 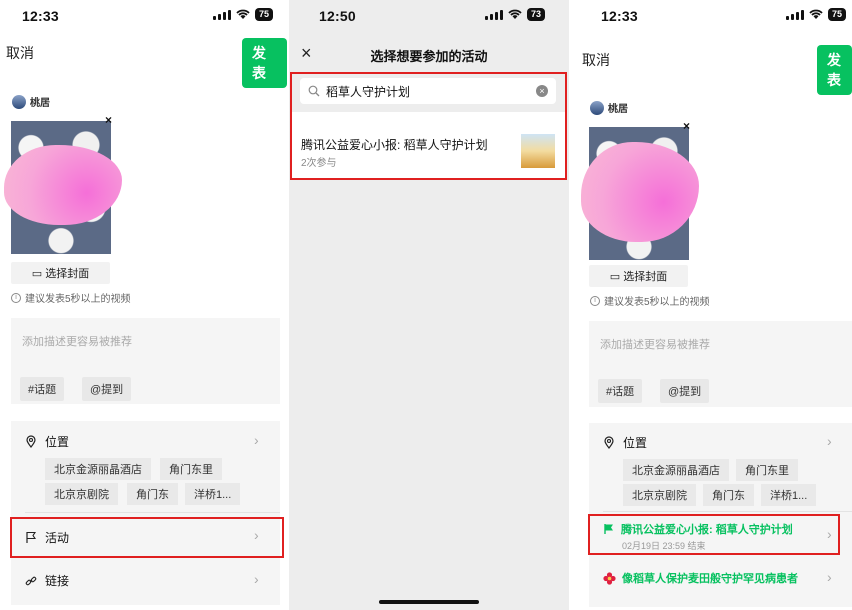 I want to click on suggested-activity: 像稻草人保护麦田般守护罕见病患者, so click(x=700, y=578).